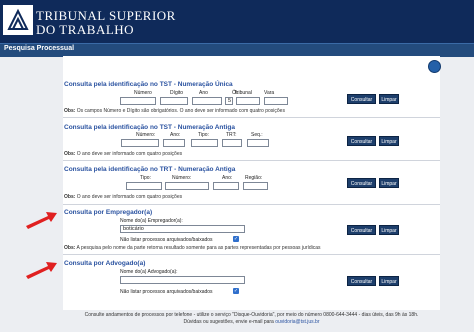 This screenshot has height=332, width=474. What do you see at coordinates (203, 93) in the screenshot?
I see `label-ano: Ano` at bounding box center [203, 93].